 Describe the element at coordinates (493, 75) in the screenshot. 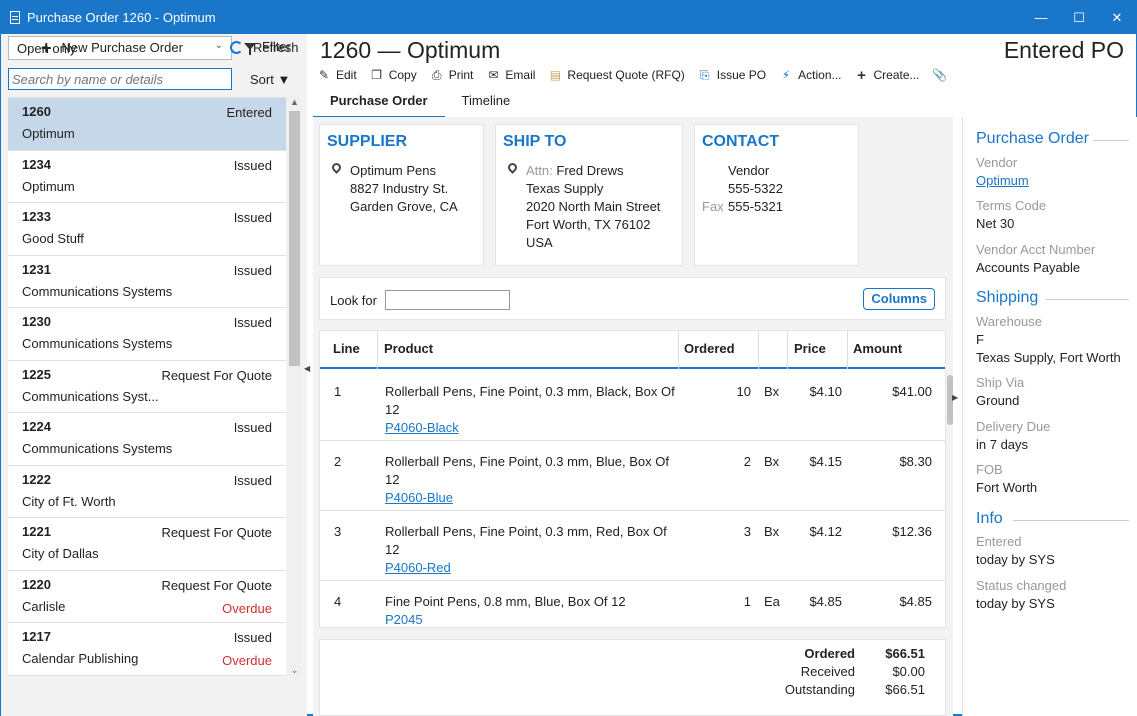

I see `envelope-icon: ✉` at that location.